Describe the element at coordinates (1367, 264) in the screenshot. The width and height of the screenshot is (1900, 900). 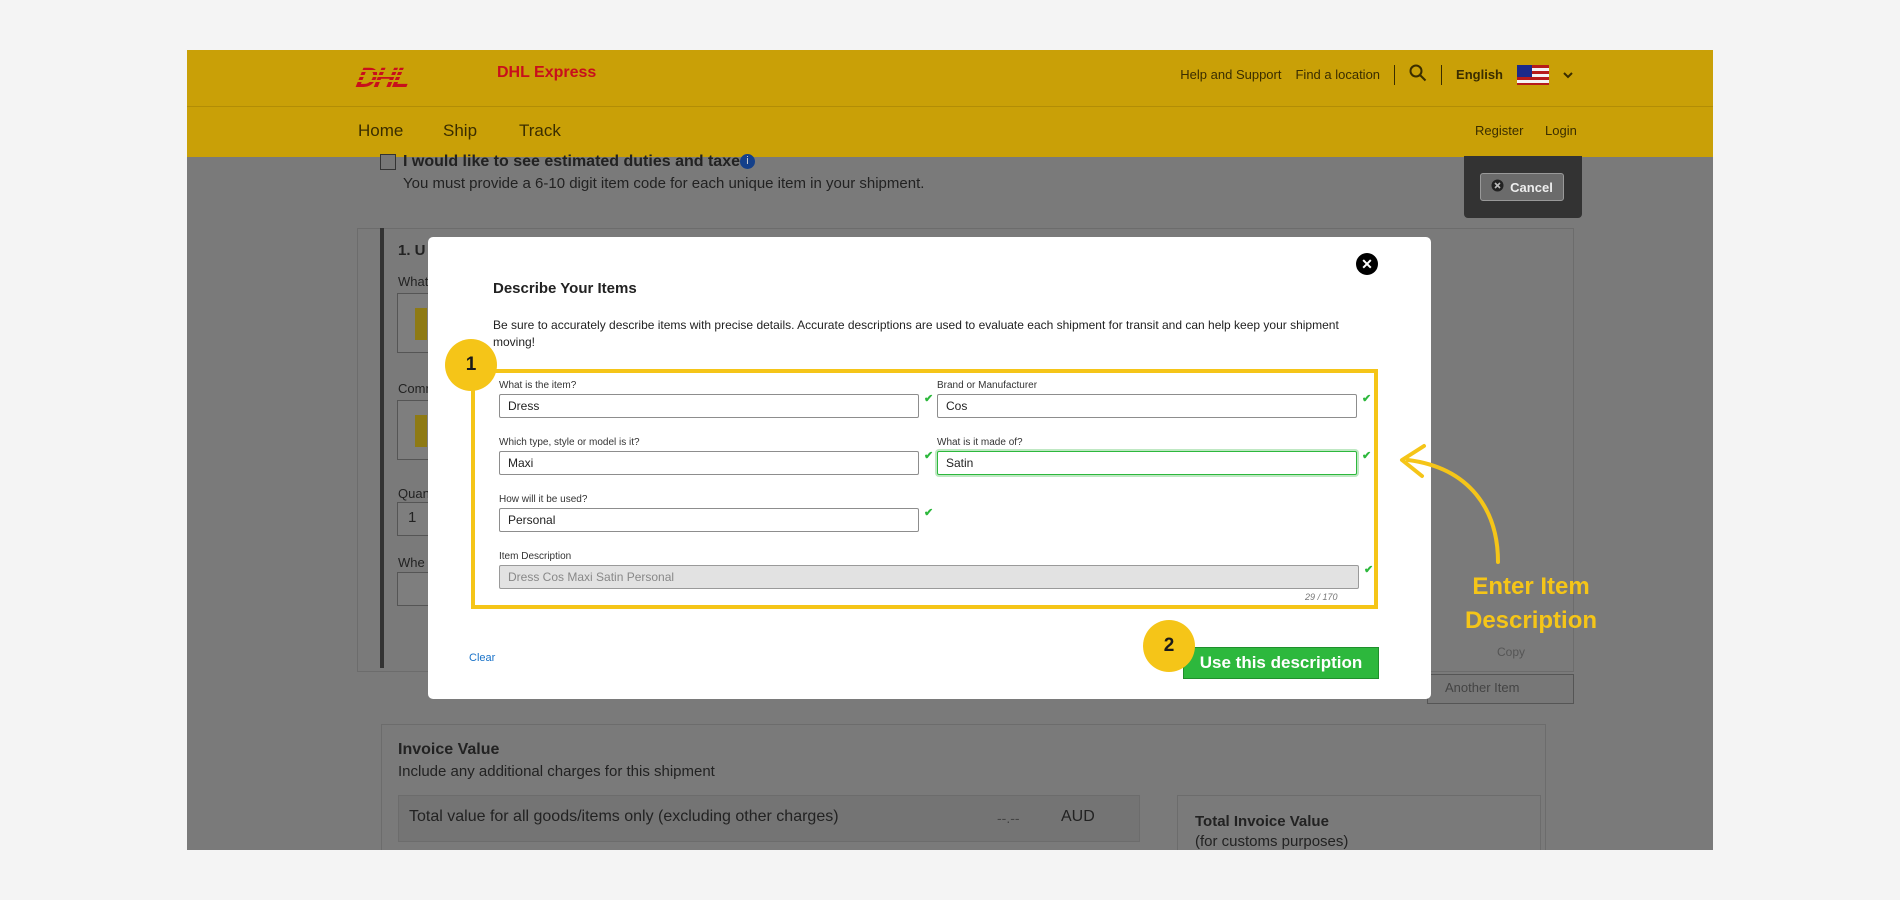
I see `close-icon: ✕` at that location.